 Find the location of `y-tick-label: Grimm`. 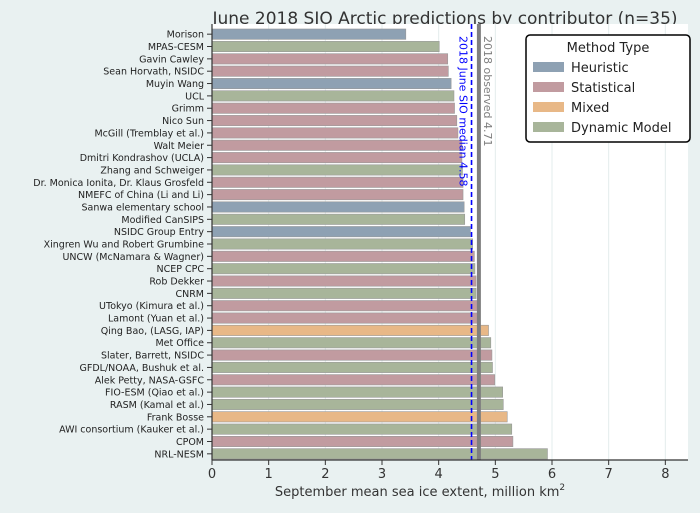

y-tick-label: Grimm is located at coordinates (188, 109).